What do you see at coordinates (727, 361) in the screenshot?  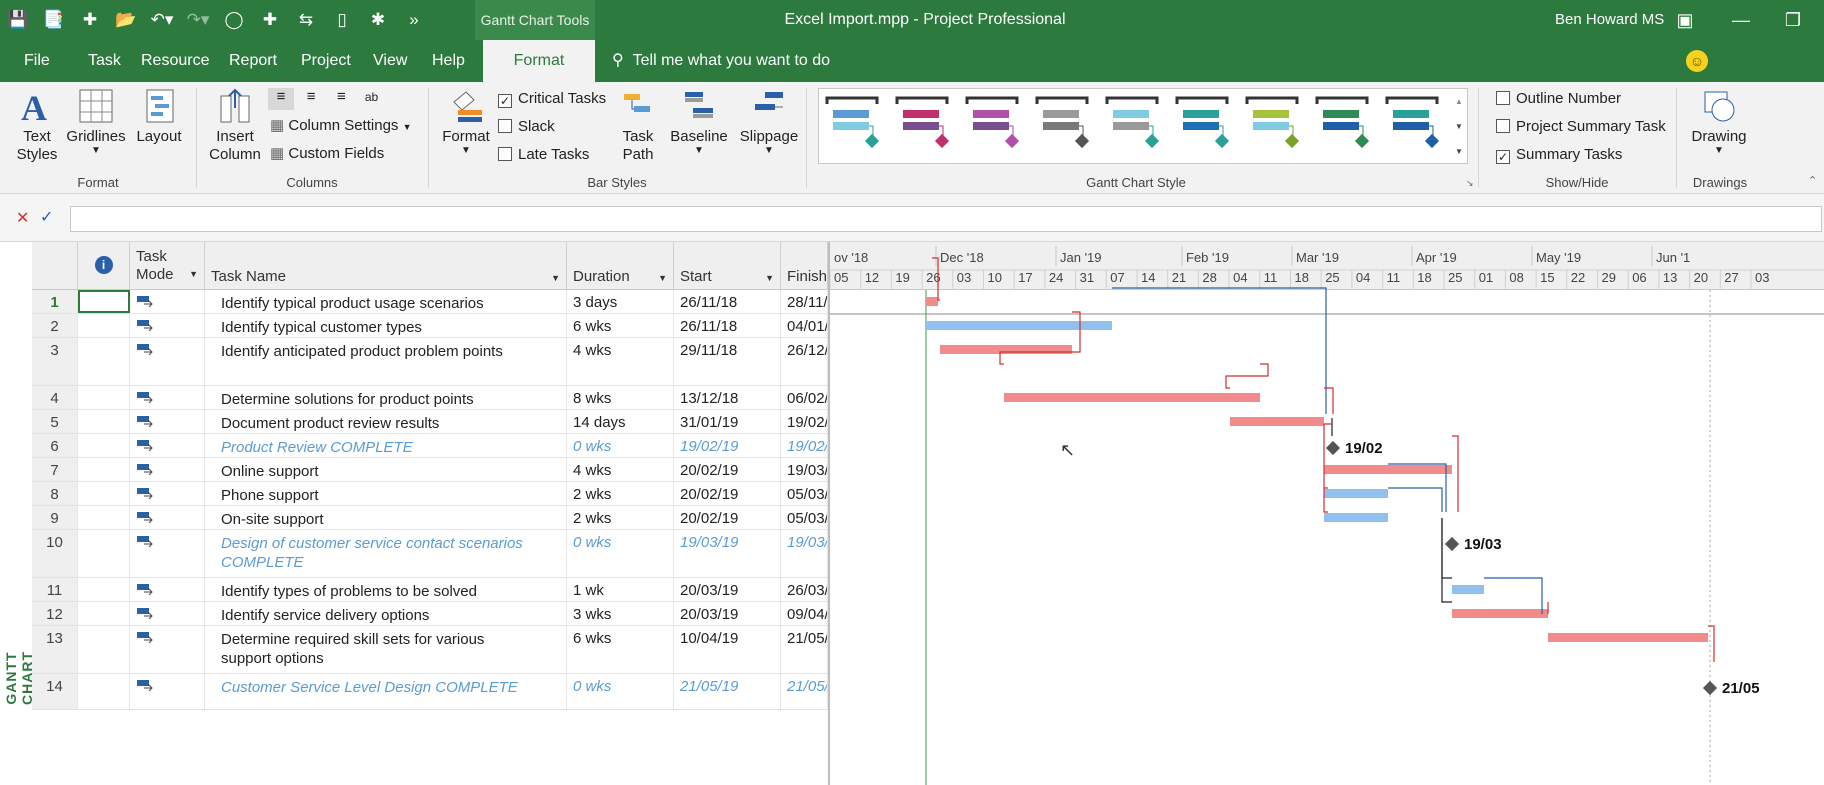 I see `start-cell: 29/11/18` at bounding box center [727, 361].